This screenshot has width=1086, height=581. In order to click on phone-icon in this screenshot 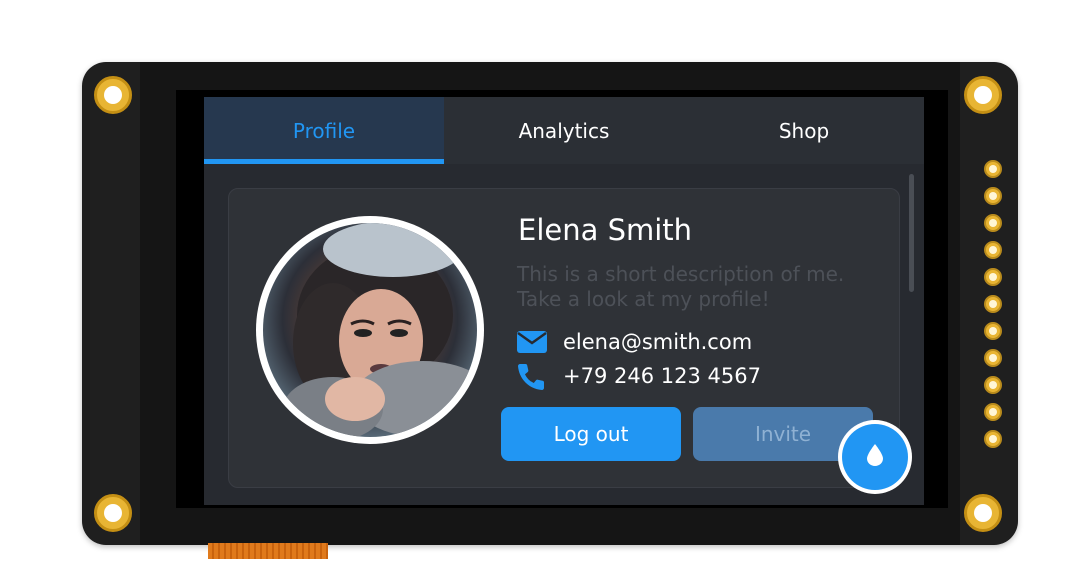, I will do `click(533, 376)`.